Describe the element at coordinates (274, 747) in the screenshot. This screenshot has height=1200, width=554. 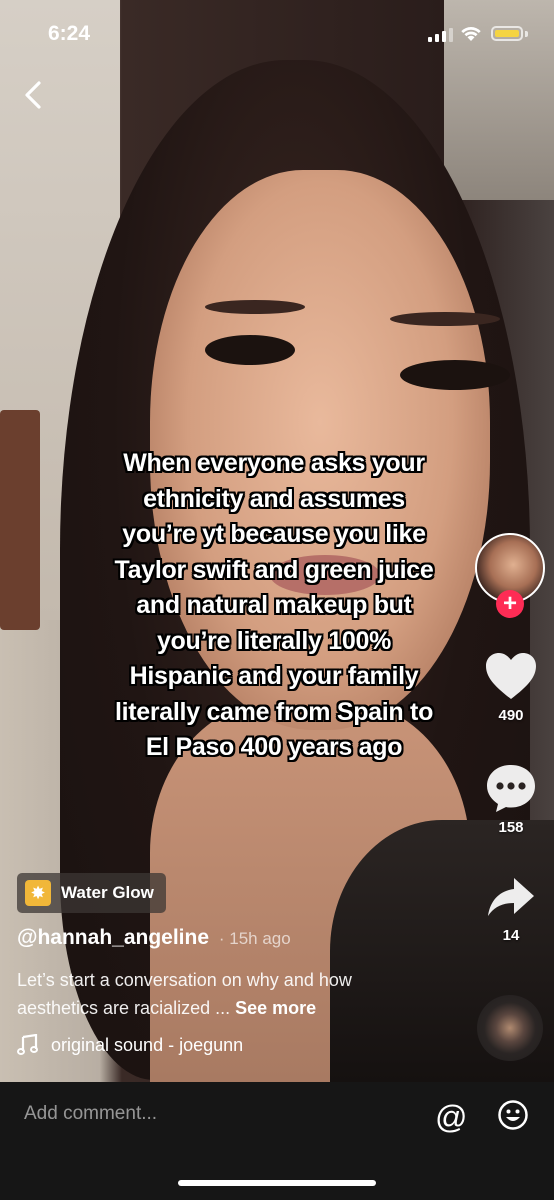
I see `caption-line: El Paso 400 years ago` at that location.